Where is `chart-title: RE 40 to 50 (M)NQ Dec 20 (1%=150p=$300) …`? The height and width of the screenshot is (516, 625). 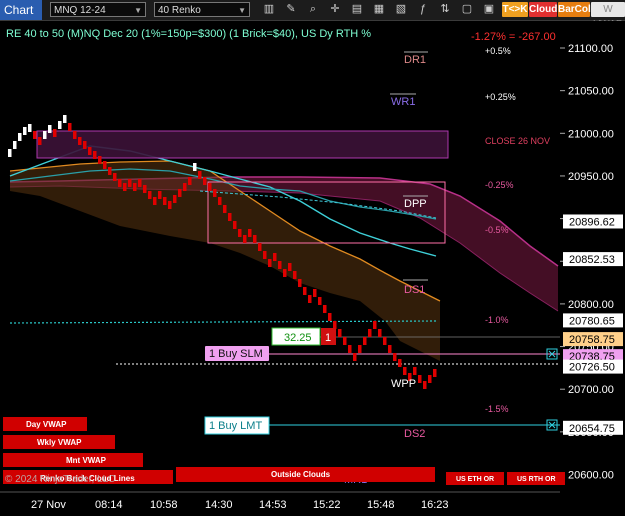
chart-title: RE 40 to 50 (M)NQ Dec 20 (1%=150p=$300) … is located at coordinates (188, 34).